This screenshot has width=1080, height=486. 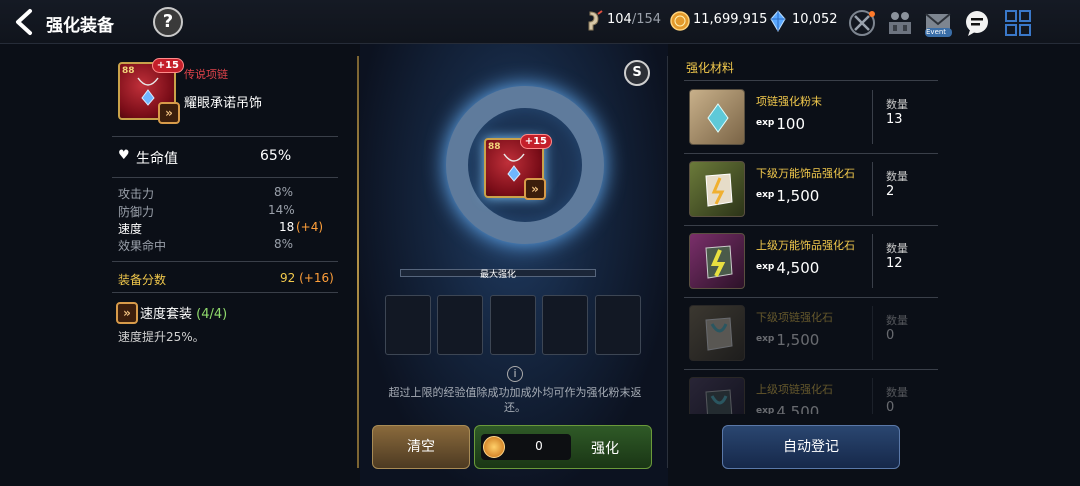 I want to click on main-stat-label: 生命值, so click(x=157, y=159).